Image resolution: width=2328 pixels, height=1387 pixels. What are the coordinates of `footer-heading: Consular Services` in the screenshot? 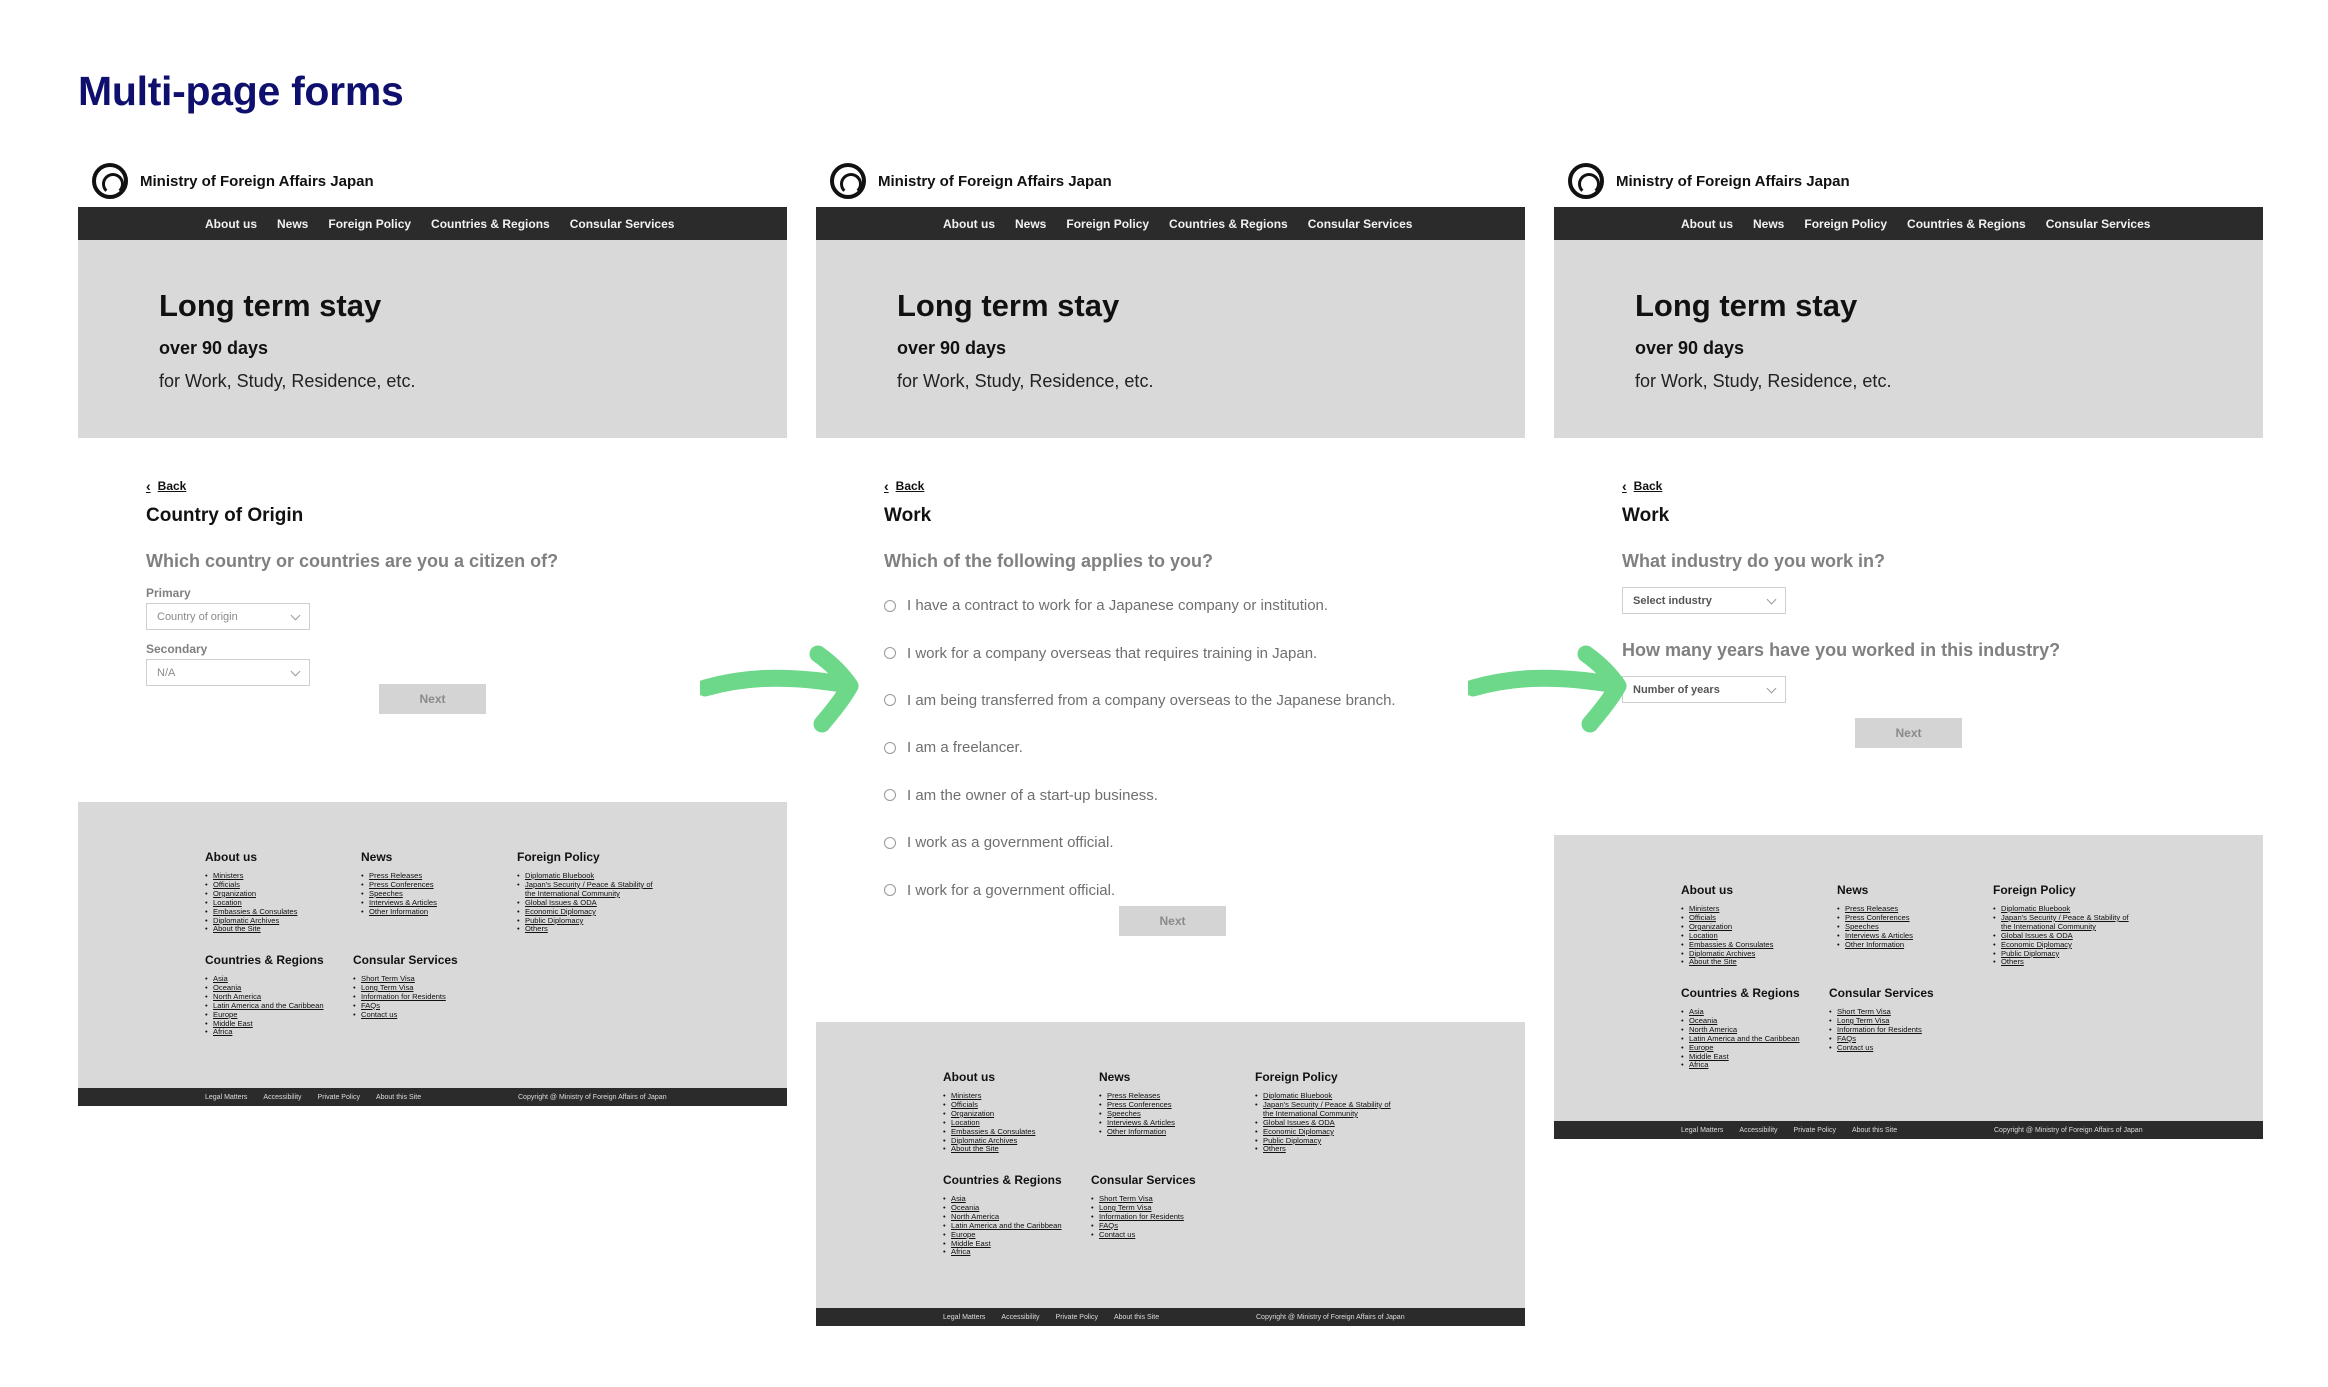 It's located at (1143, 1180).